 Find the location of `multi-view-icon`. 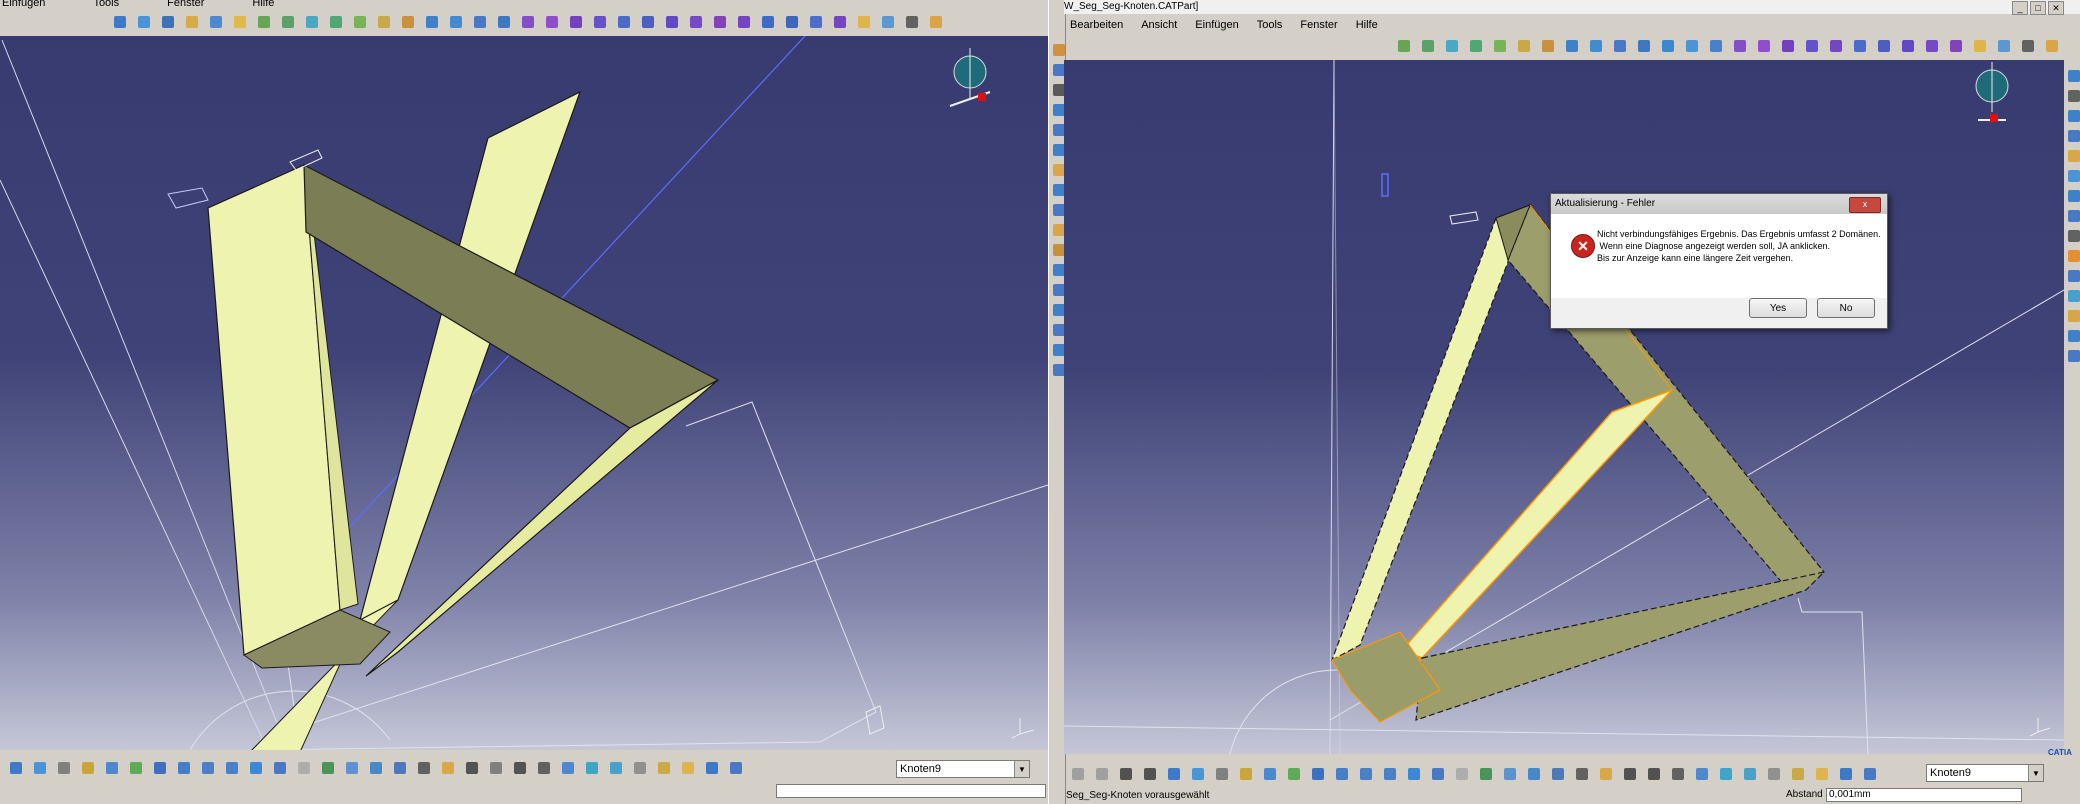

multi-view-icon is located at coordinates (1438, 774).